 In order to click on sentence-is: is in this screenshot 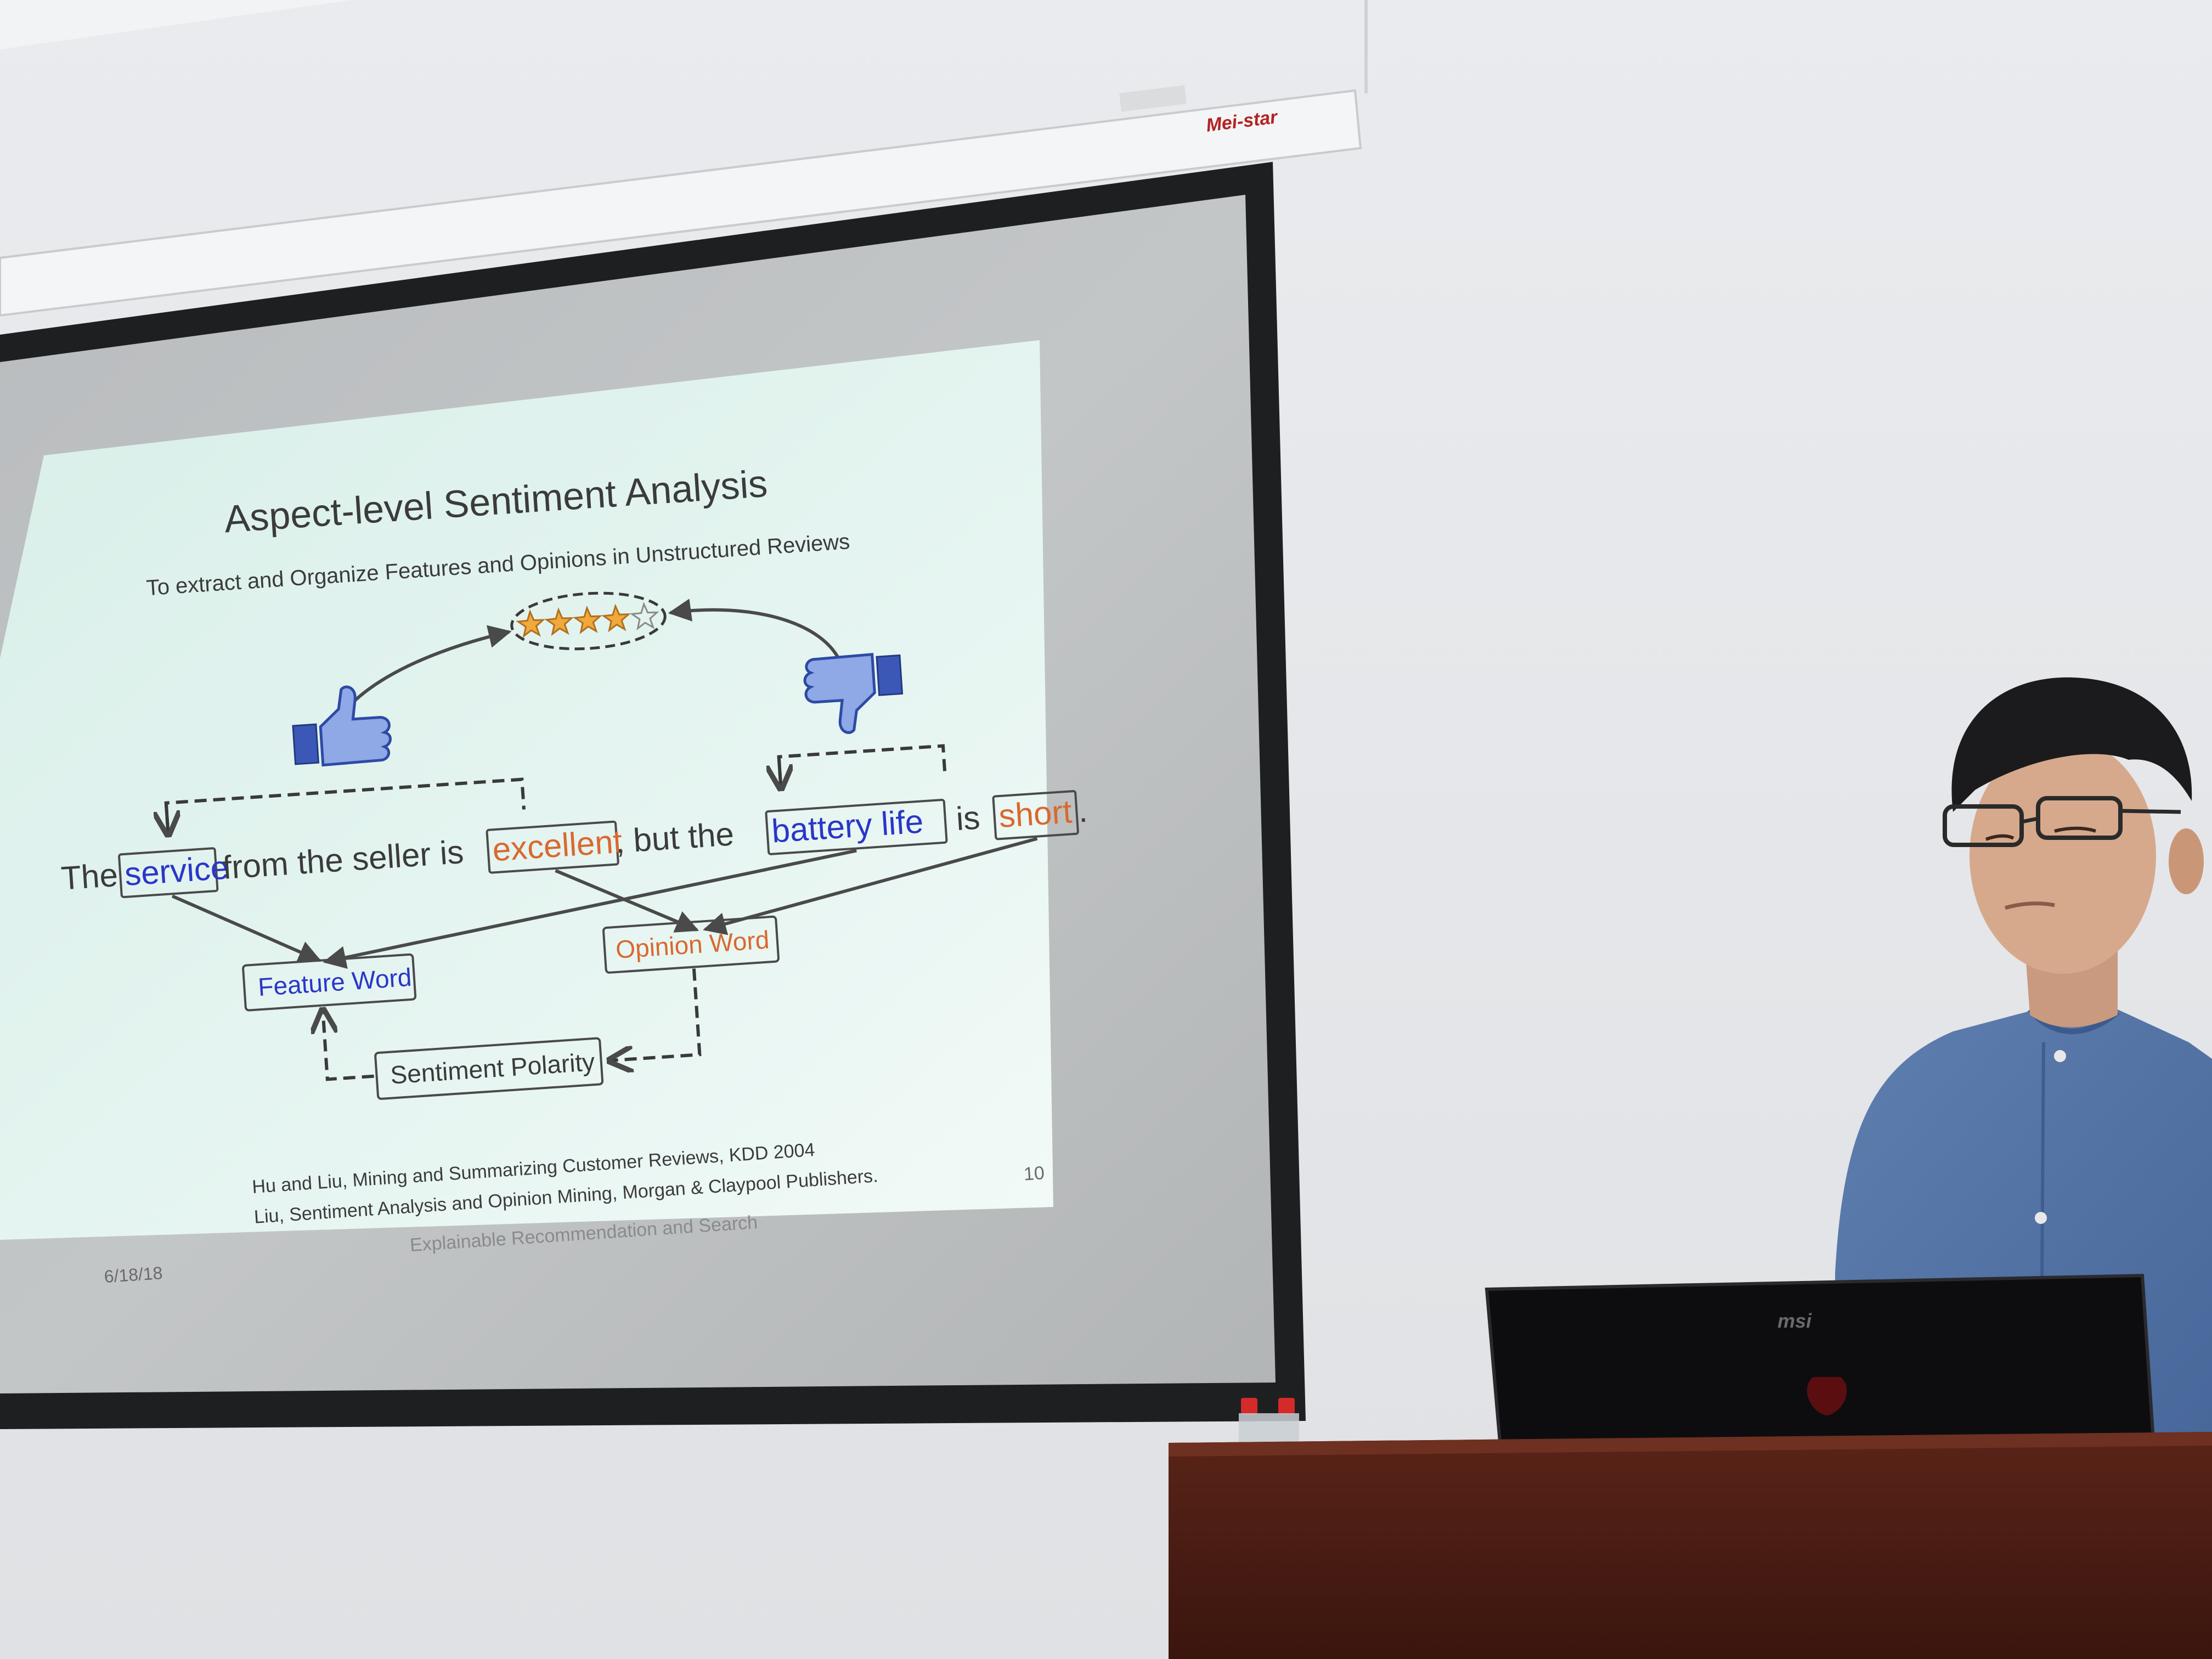, I will do `click(968, 818)`.